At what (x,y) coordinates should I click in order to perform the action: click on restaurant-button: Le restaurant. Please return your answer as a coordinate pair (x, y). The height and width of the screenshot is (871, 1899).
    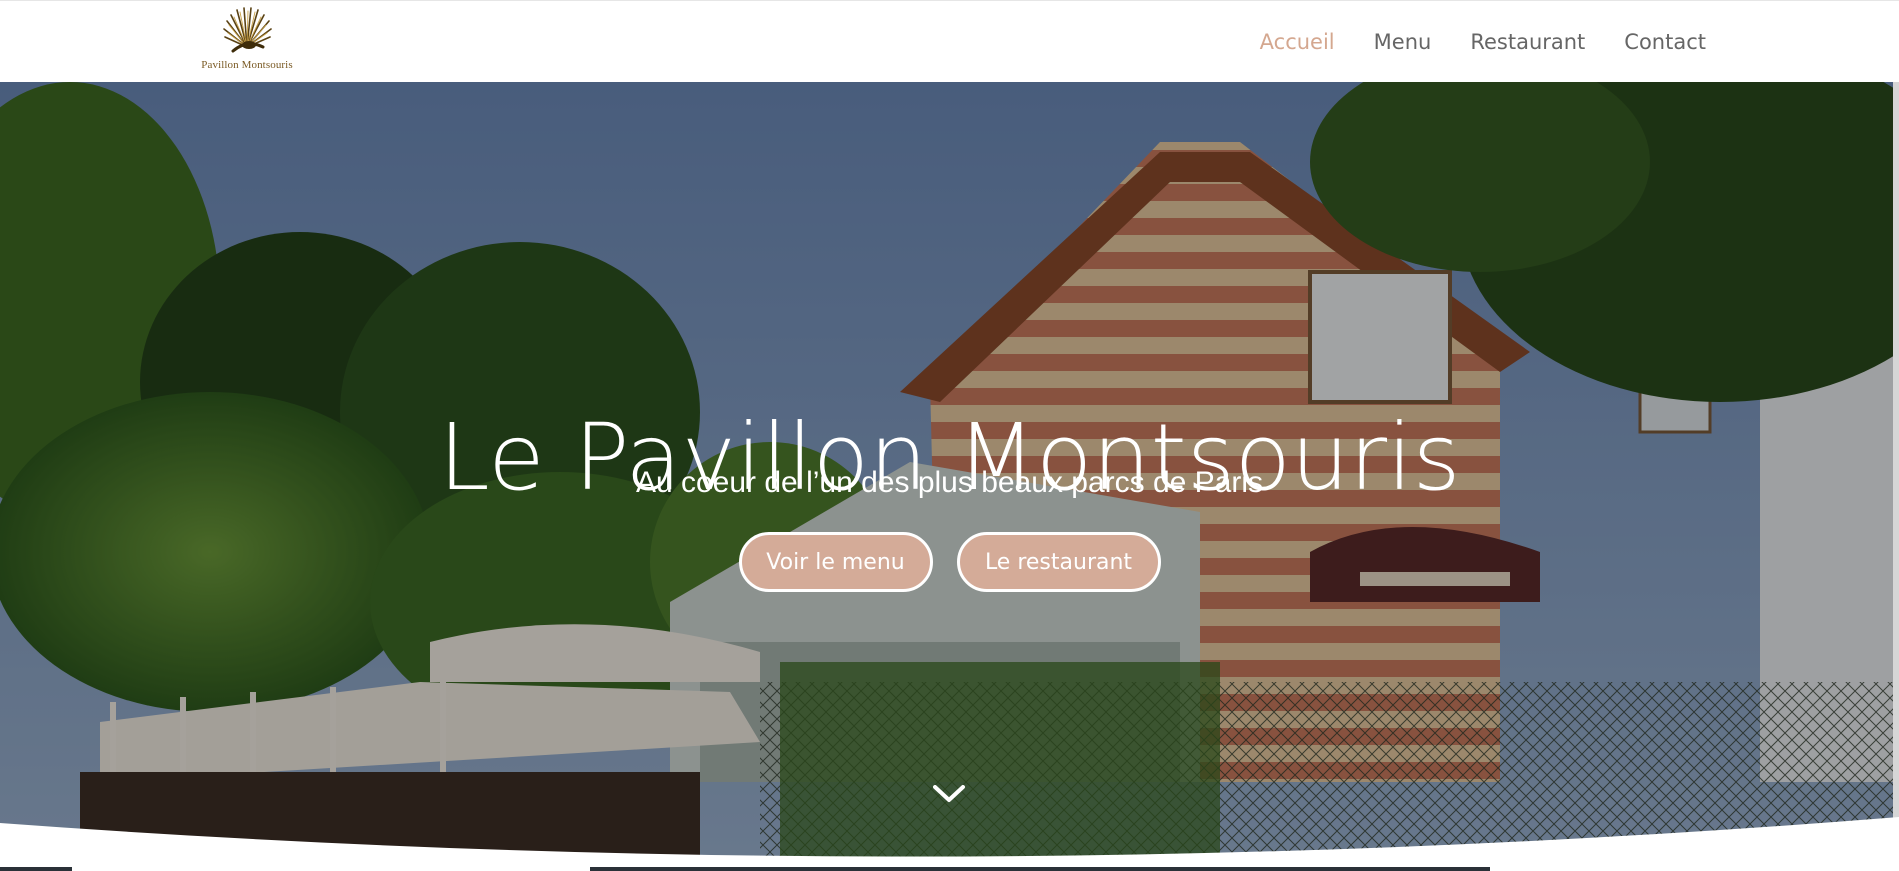
    Looking at the image, I should click on (1058, 562).